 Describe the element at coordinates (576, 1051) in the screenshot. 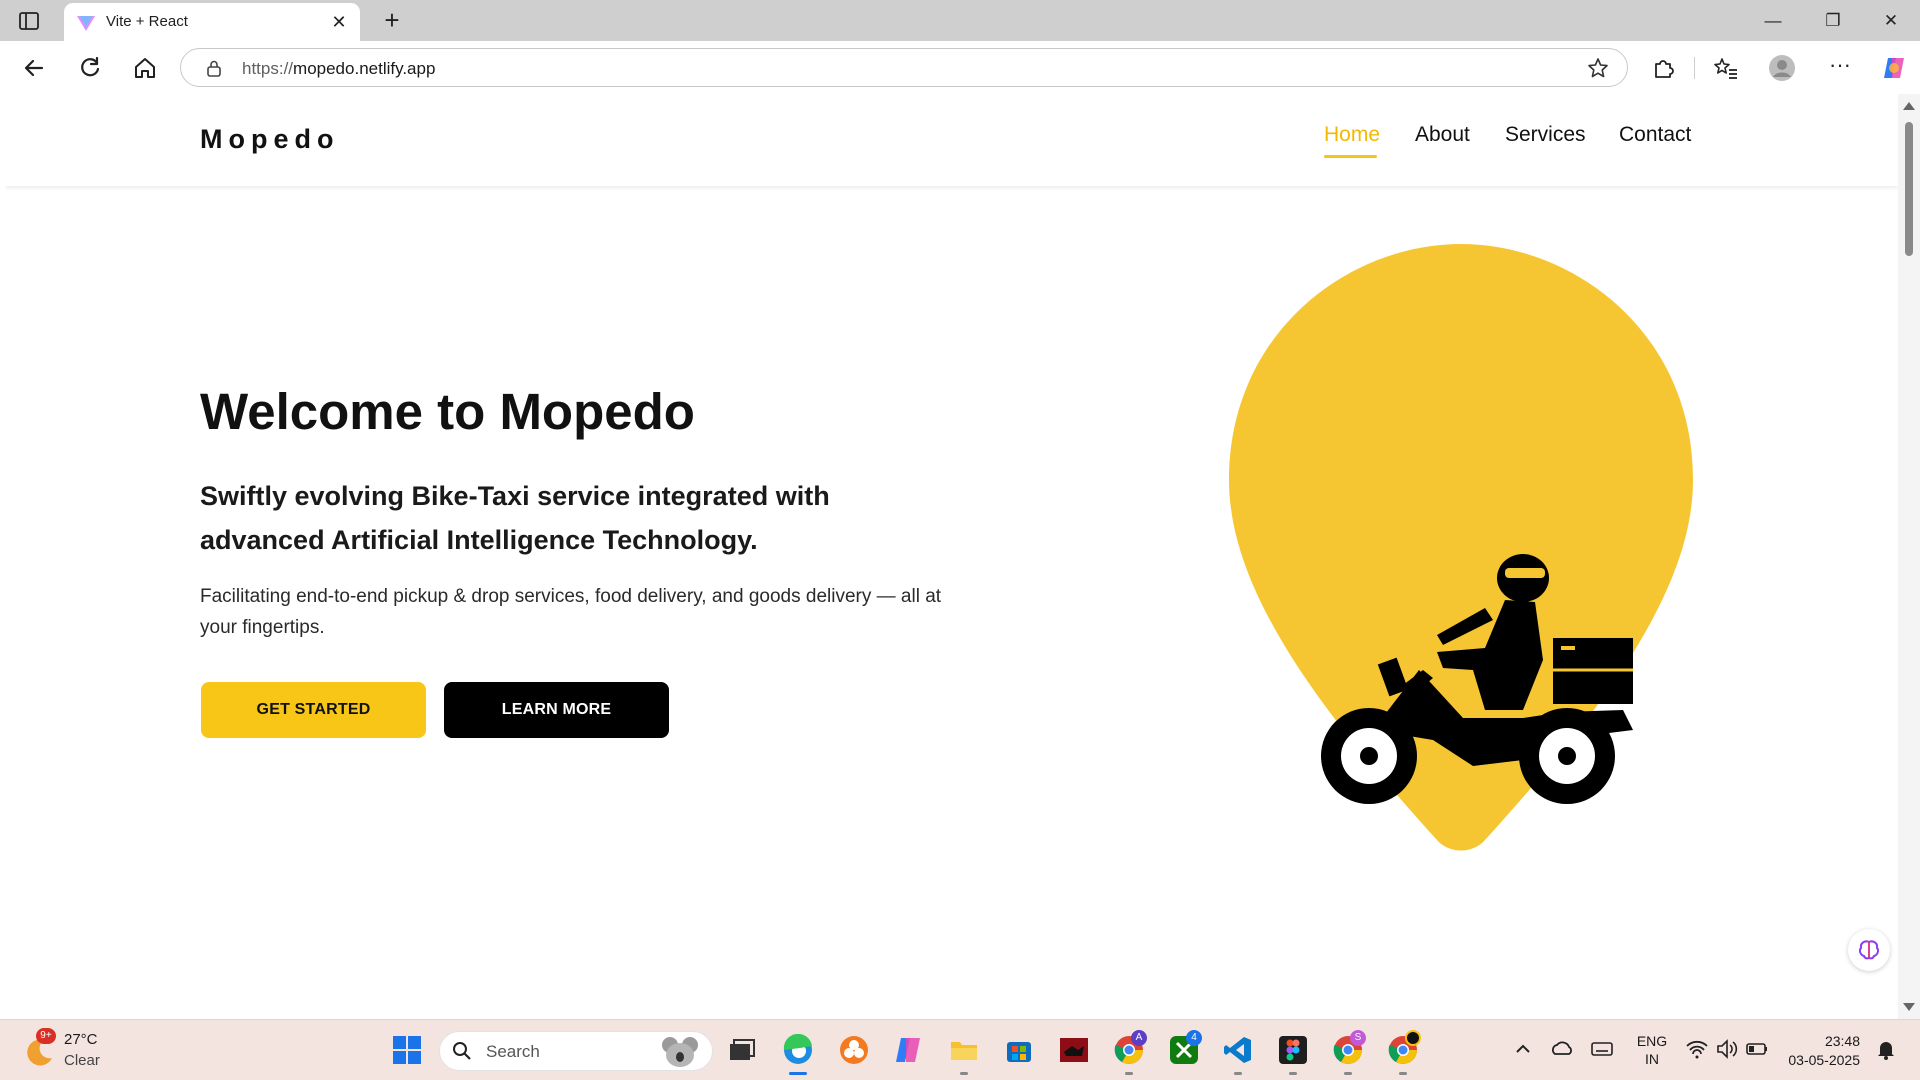

I see `taskbar-search: Search` at that location.